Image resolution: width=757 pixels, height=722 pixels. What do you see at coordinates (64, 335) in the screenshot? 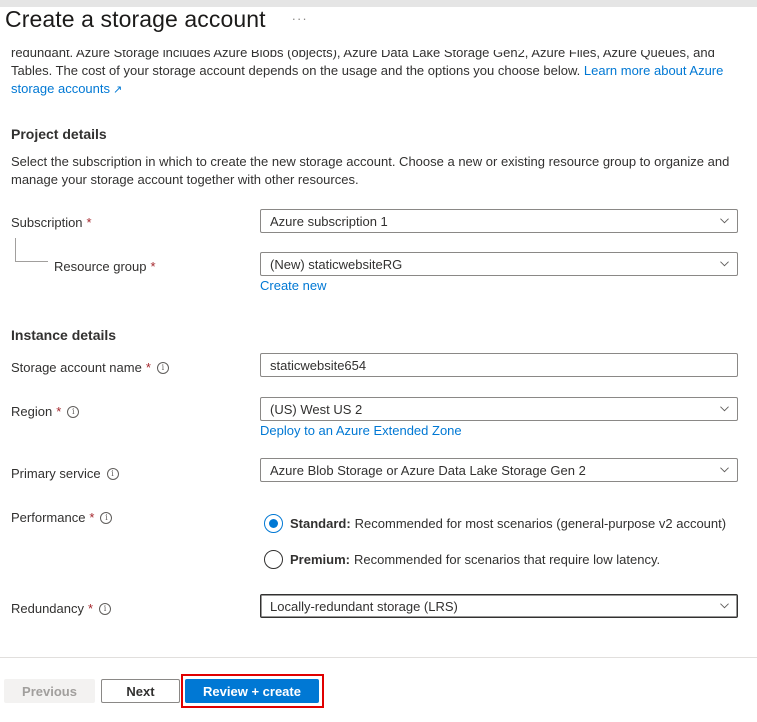
I see `instance-details-heading: Instance details` at bounding box center [64, 335].